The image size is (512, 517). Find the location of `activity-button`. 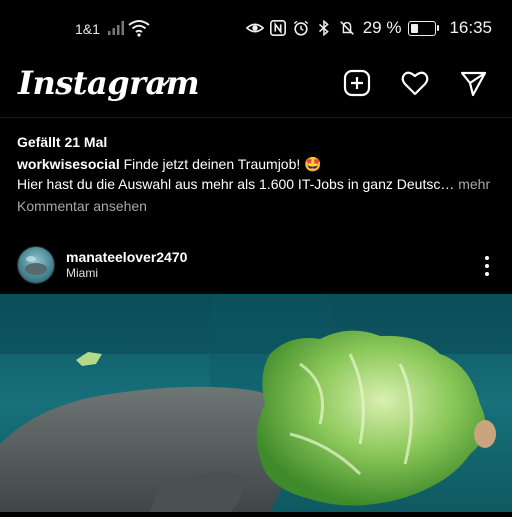

activity-button is located at coordinates (415, 83).